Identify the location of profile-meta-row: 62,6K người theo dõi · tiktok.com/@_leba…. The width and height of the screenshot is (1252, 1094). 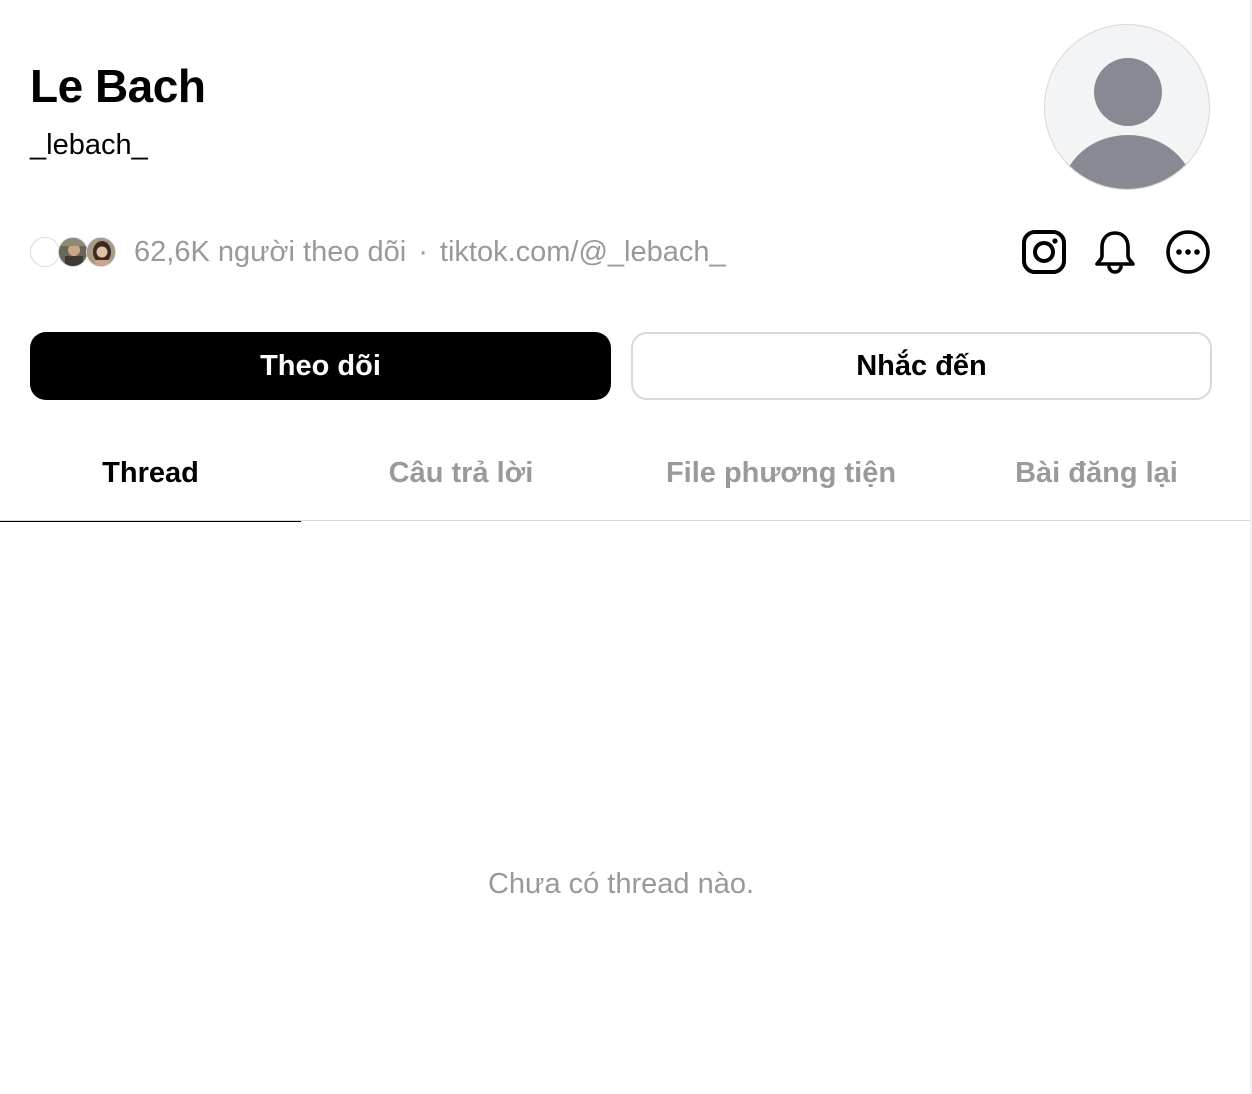
(378, 252).